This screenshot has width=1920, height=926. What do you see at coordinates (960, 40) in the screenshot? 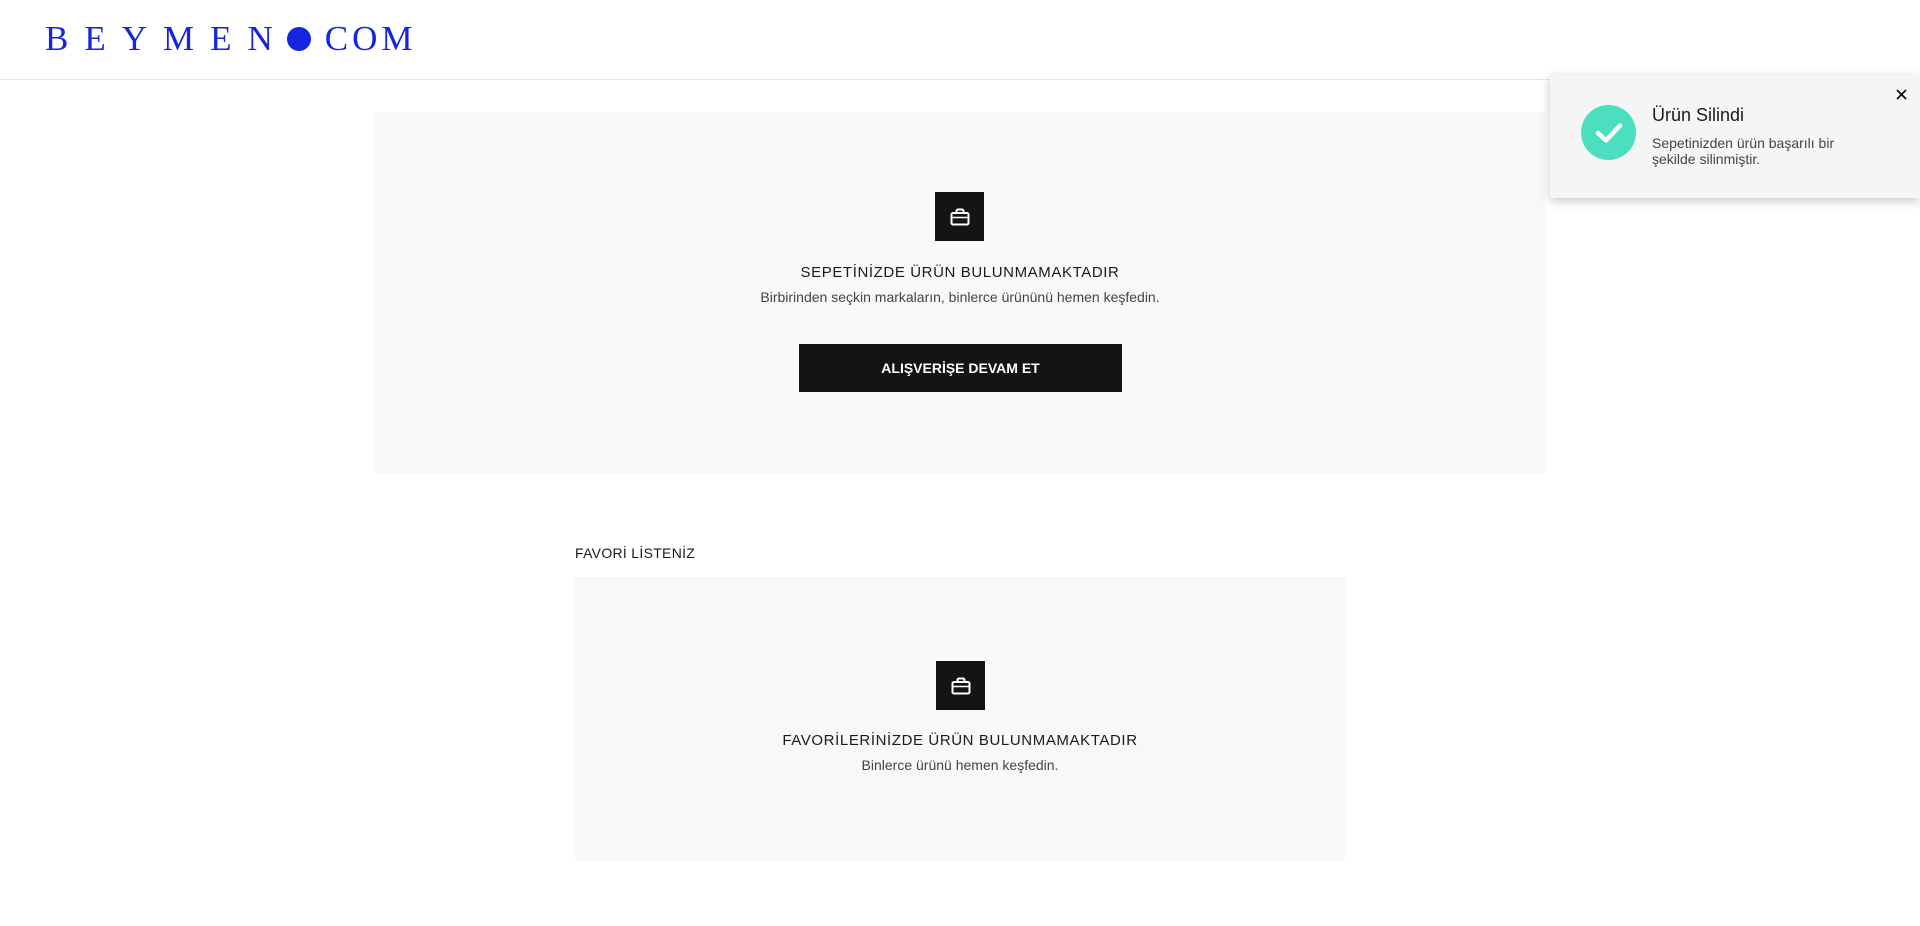
I see `site-header: BEYMEN COM` at bounding box center [960, 40].